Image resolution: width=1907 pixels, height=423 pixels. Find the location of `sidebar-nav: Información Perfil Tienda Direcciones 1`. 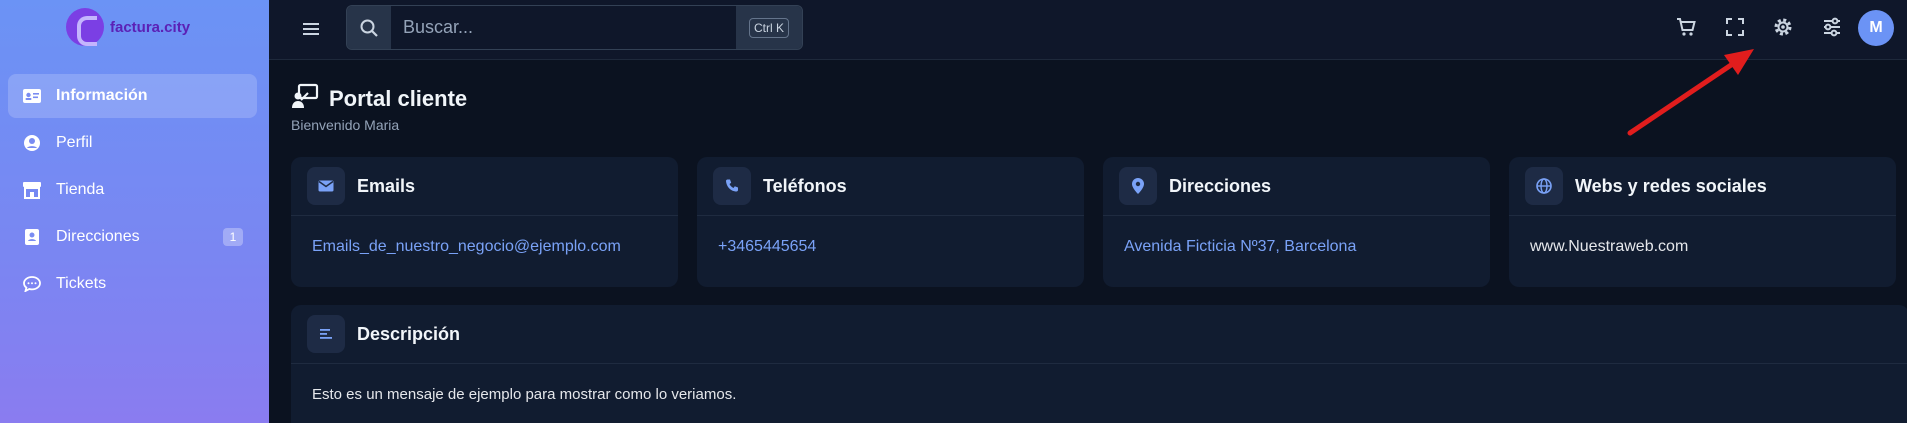

sidebar-nav: Información Perfil Tienda Direcciones 1 is located at coordinates (132, 191).